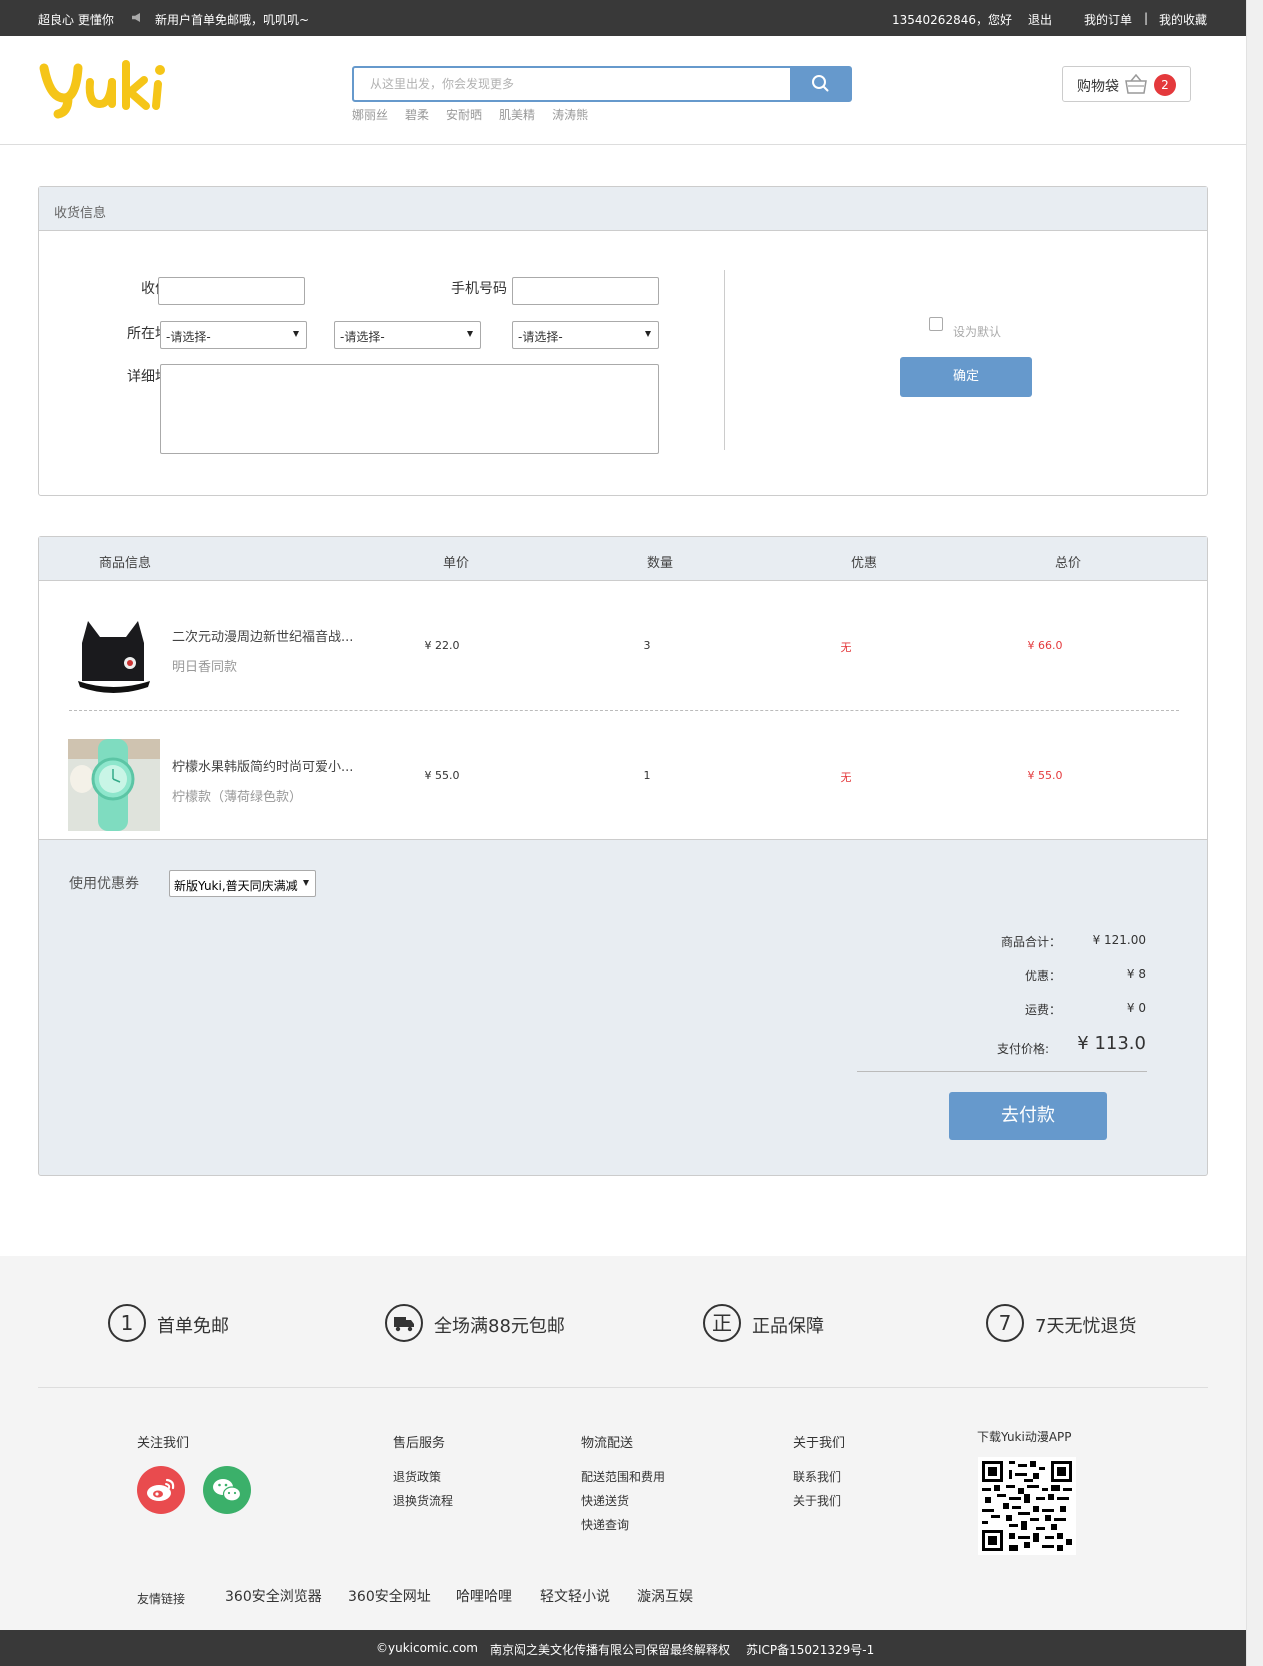  What do you see at coordinates (233, 335) in the screenshot?
I see `province-select: -请选择-` at bounding box center [233, 335].